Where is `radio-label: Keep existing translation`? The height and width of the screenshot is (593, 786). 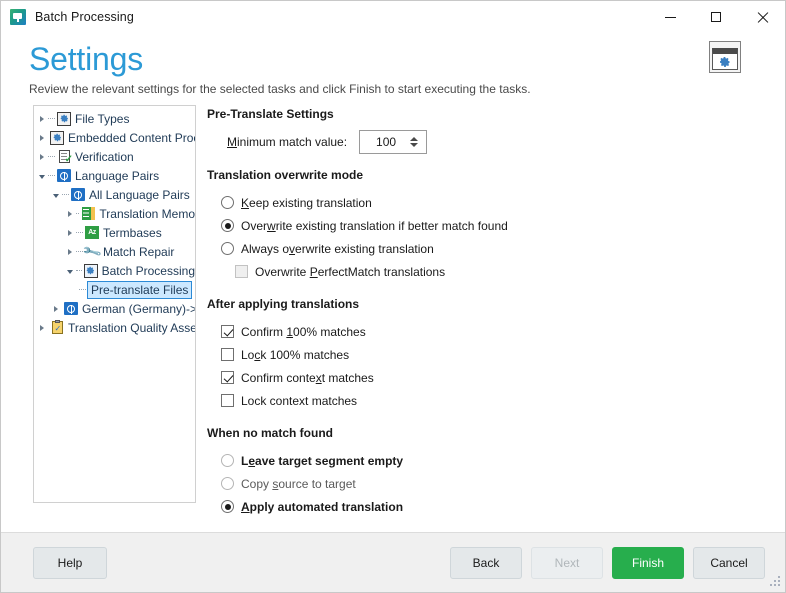
radio-label: Keep existing translation is located at coordinates (306, 202).